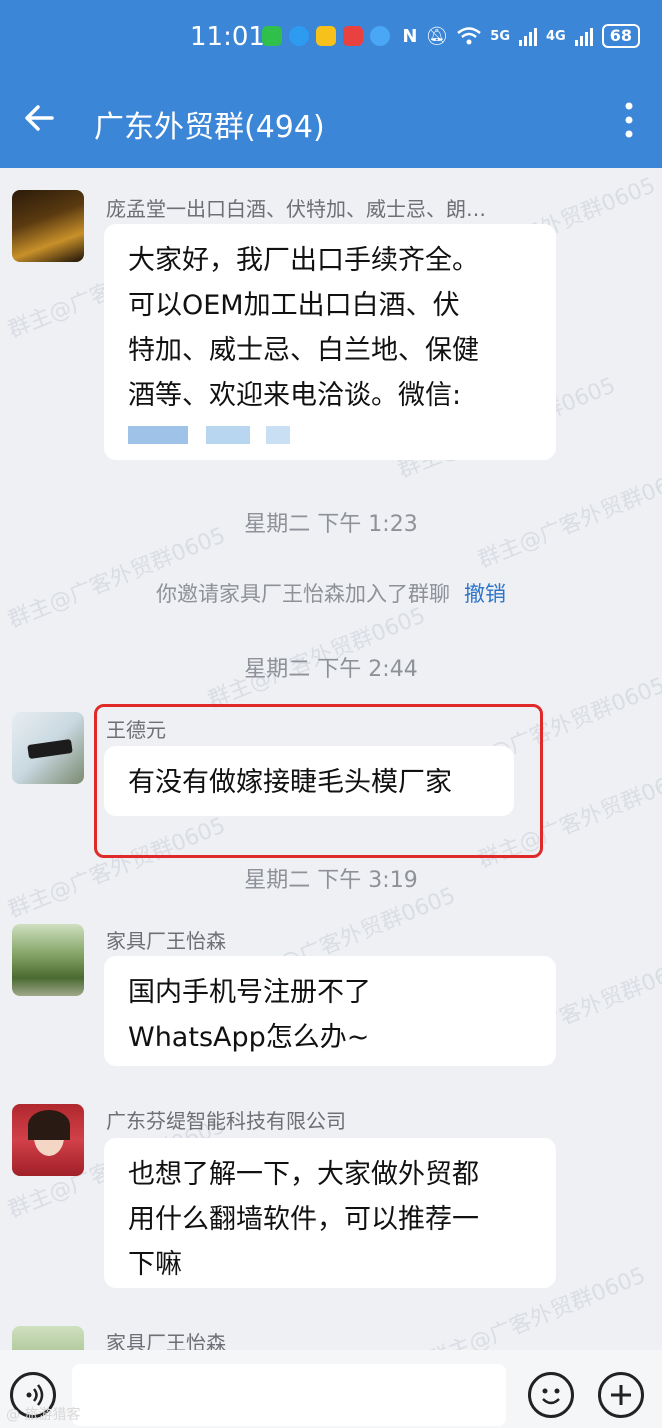 The width and height of the screenshot is (662, 1428). What do you see at coordinates (299, 36) in the screenshot?
I see `download-icon` at bounding box center [299, 36].